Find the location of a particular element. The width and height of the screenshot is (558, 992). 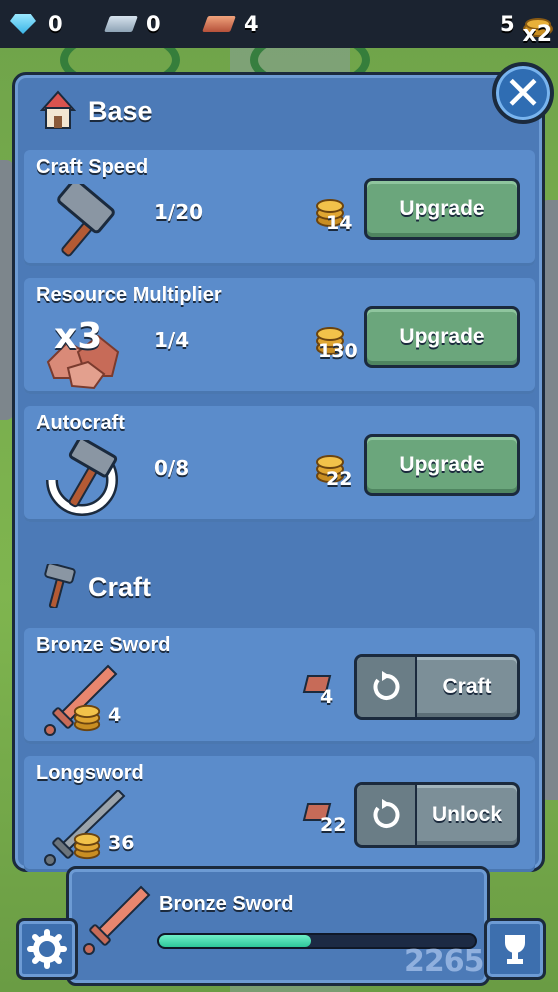

coin-multiplier: x2 is located at coordinates (537, 34).